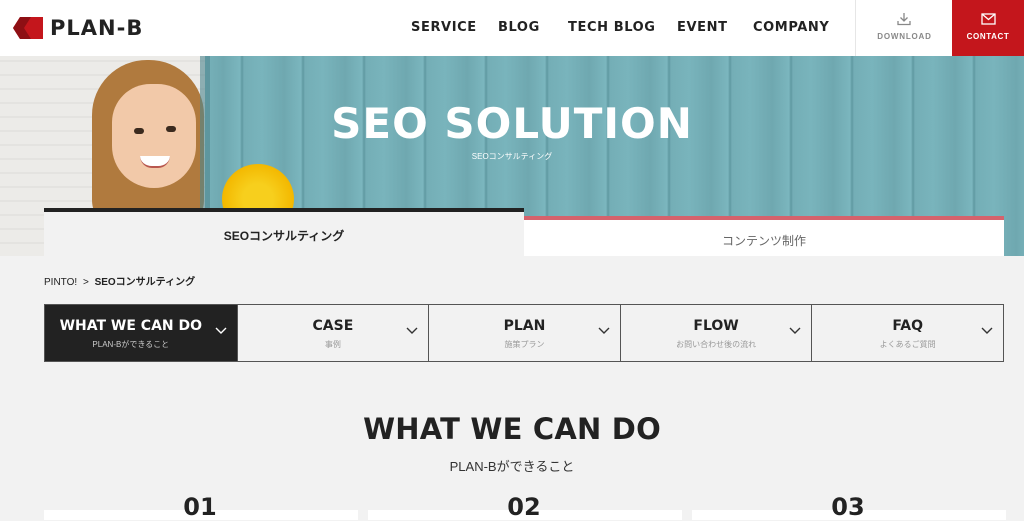 The height and width of the screenshot is (521, 1024). Describe the element at coordinates (524, 344) in the screenshot. I see `section-nav-sub: 施策プラン` at that location.